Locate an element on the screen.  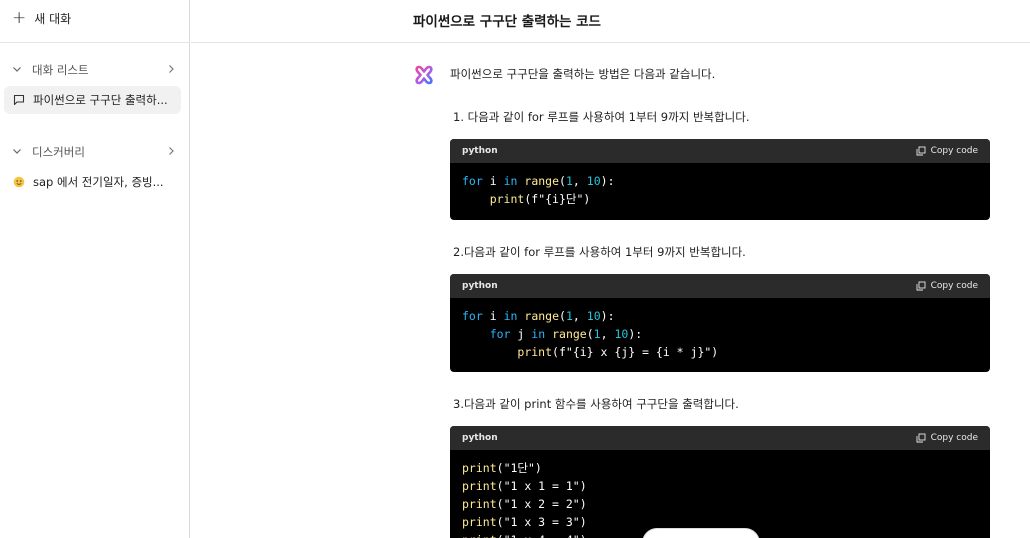
bot-logo-icon is located at coordinates (424, 75).